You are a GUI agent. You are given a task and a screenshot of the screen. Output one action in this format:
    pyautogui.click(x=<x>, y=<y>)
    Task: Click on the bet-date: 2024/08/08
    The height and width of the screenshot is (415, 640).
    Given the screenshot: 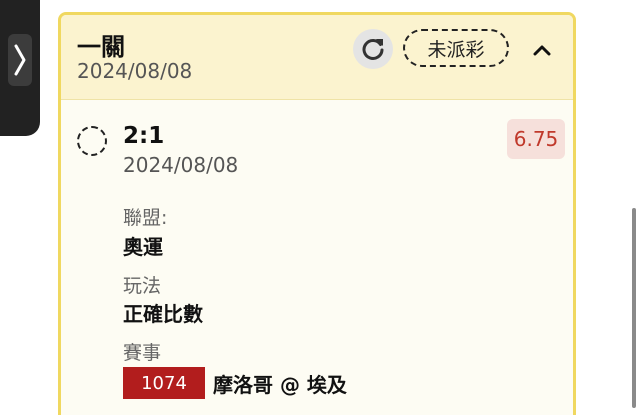 What is the action you would take?
    pyautogui.click(x=135, y=71)
    